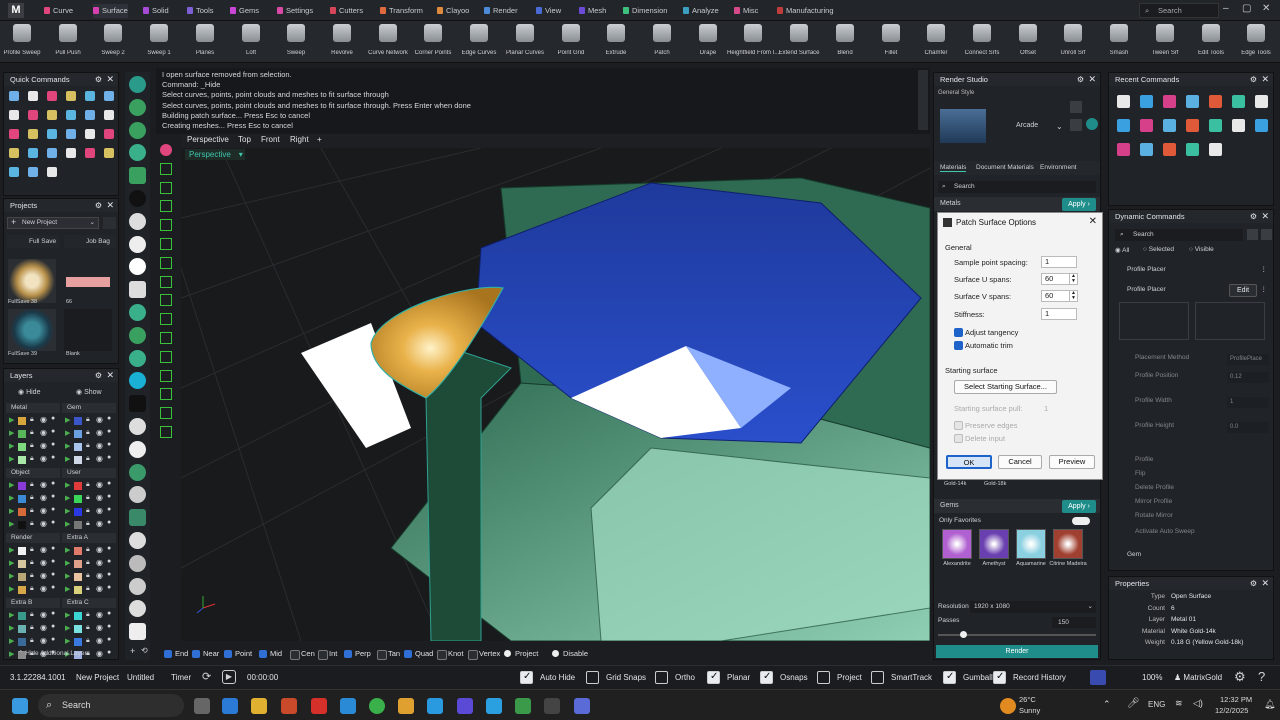  What do you see at coordinates (33, 603) in the screenshot?
I see `layer-group-header: Extra B` at bounding box center [33, 603].